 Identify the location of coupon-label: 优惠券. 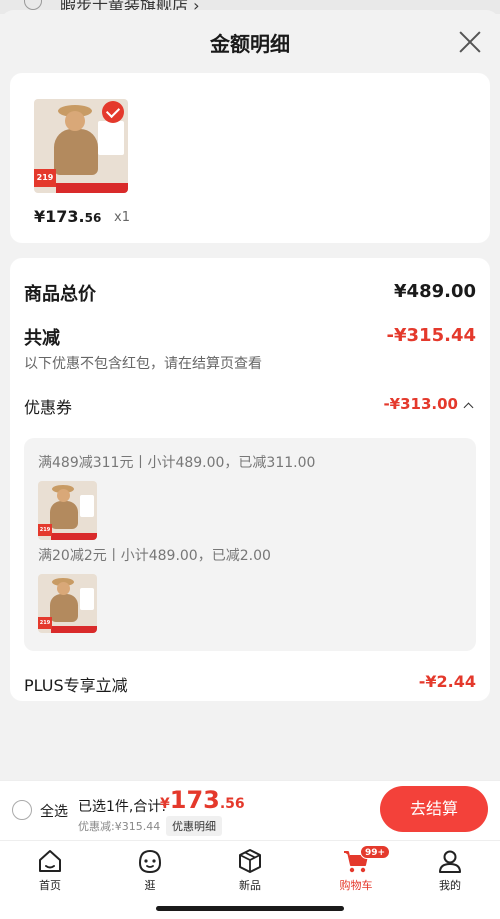
(48, 407).